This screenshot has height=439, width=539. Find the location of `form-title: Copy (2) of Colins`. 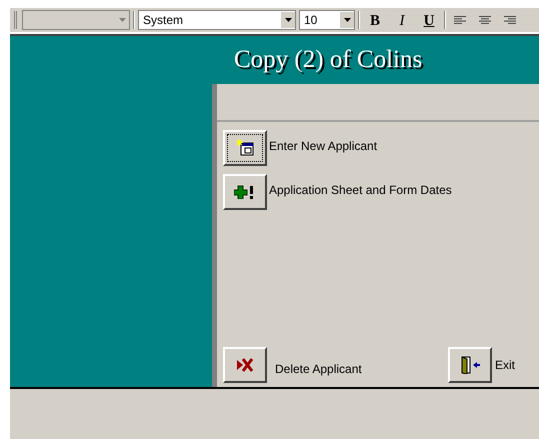

form-title: Copy (2) of Colins is located at coordinates (328, 60).